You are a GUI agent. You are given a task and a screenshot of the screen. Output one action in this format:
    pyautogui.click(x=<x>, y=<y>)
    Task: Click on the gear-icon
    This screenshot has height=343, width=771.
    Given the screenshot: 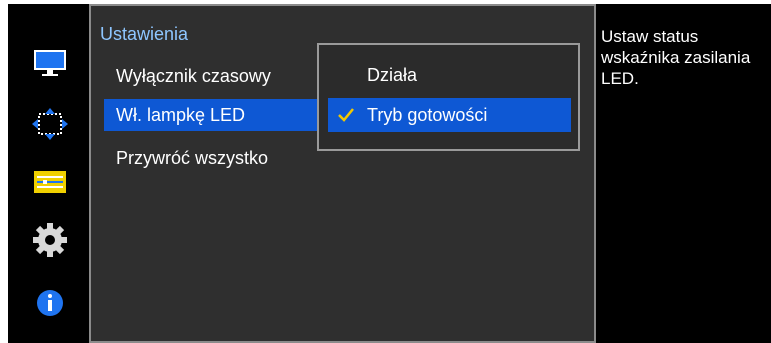 What is the action you would take?
    pyautogui.click(x=50, y=239)
    